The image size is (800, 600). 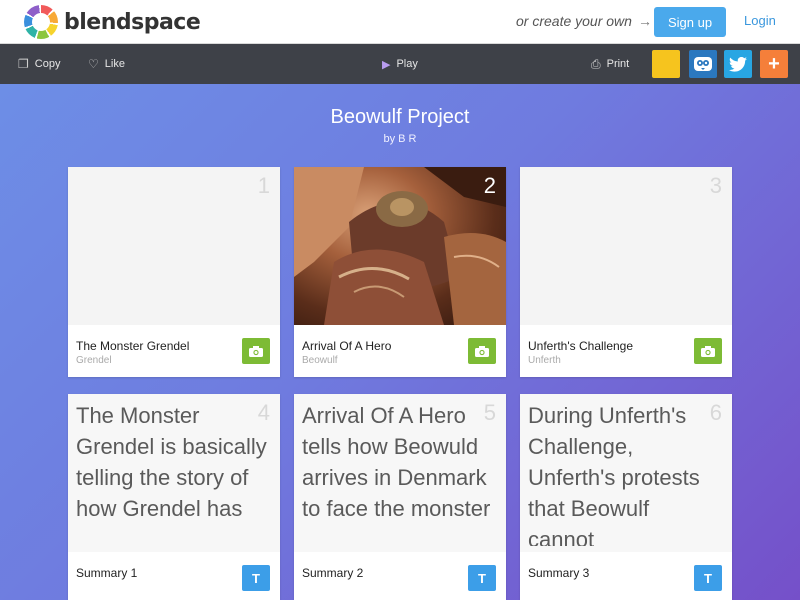 What do you see at coordinates (132, 22) in the screenshot?
I see `brand-name: blendspace` at bounding box center [132, 22].